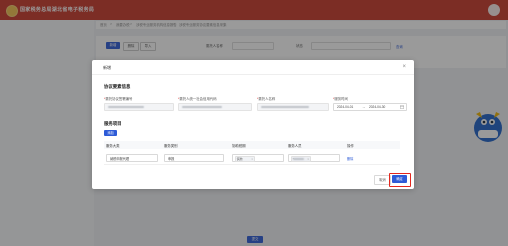 This screenshot has width=508, height=246. Describe the element at coordinates (239, 146) in the screenshot. I see `th-tax-period: 协助税期` at that location.